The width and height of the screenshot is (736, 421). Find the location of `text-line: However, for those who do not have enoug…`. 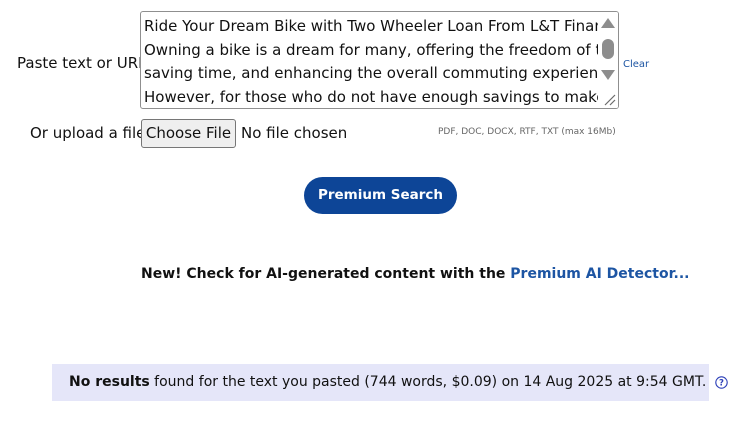

text-line: However, for those who do not have enoug… is located at coordinates (381, 96).